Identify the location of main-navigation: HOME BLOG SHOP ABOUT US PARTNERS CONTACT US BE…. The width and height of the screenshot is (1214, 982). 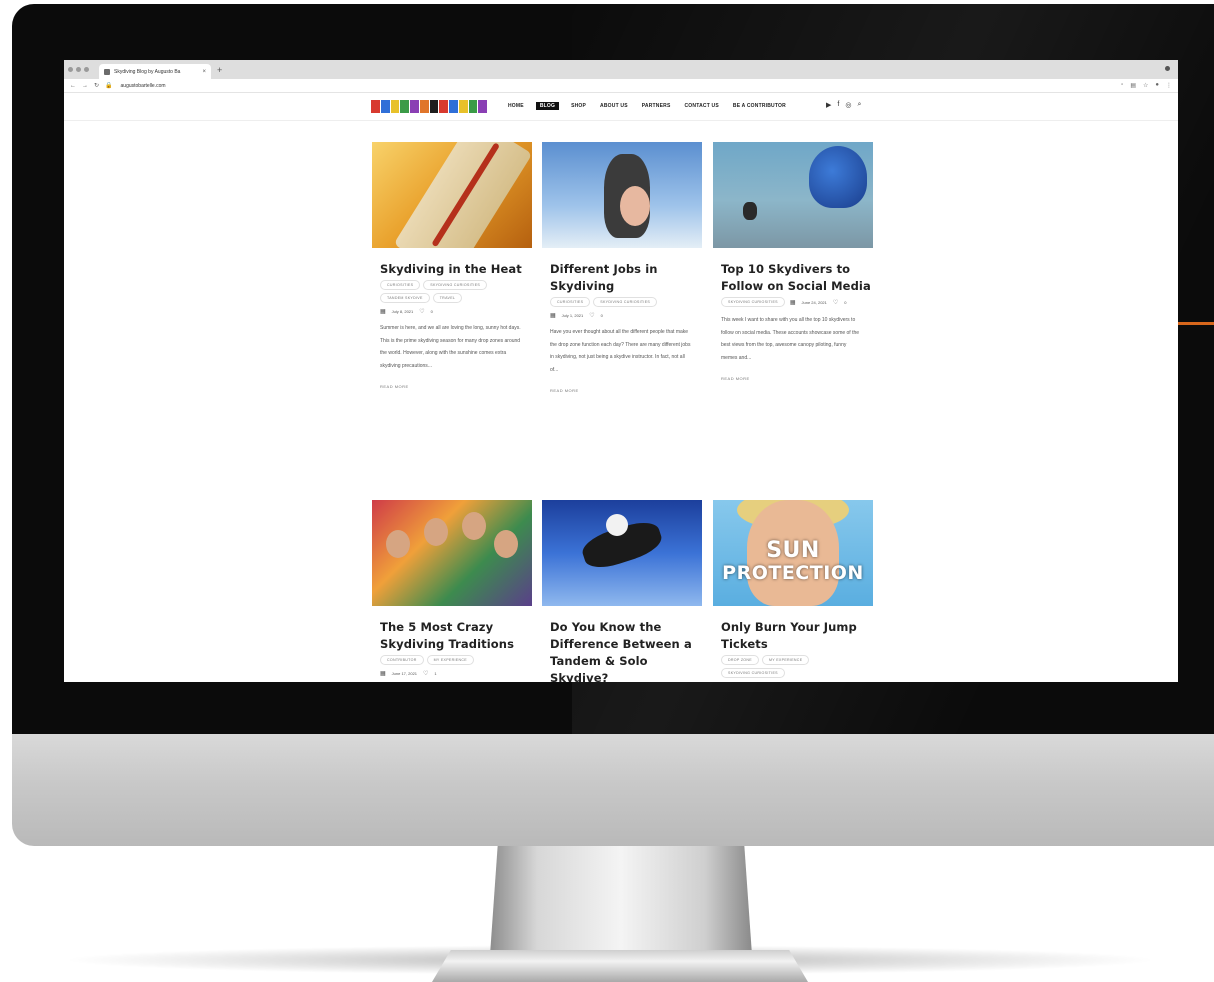
(647, 106).